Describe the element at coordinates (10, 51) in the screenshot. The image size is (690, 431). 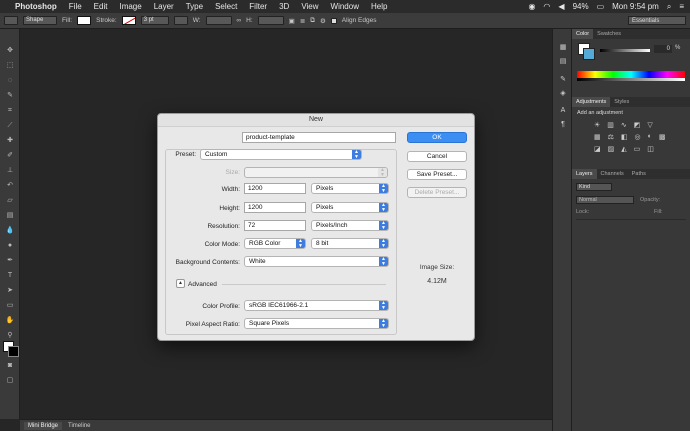
I see `move-tool-icon: ✥` at that location.